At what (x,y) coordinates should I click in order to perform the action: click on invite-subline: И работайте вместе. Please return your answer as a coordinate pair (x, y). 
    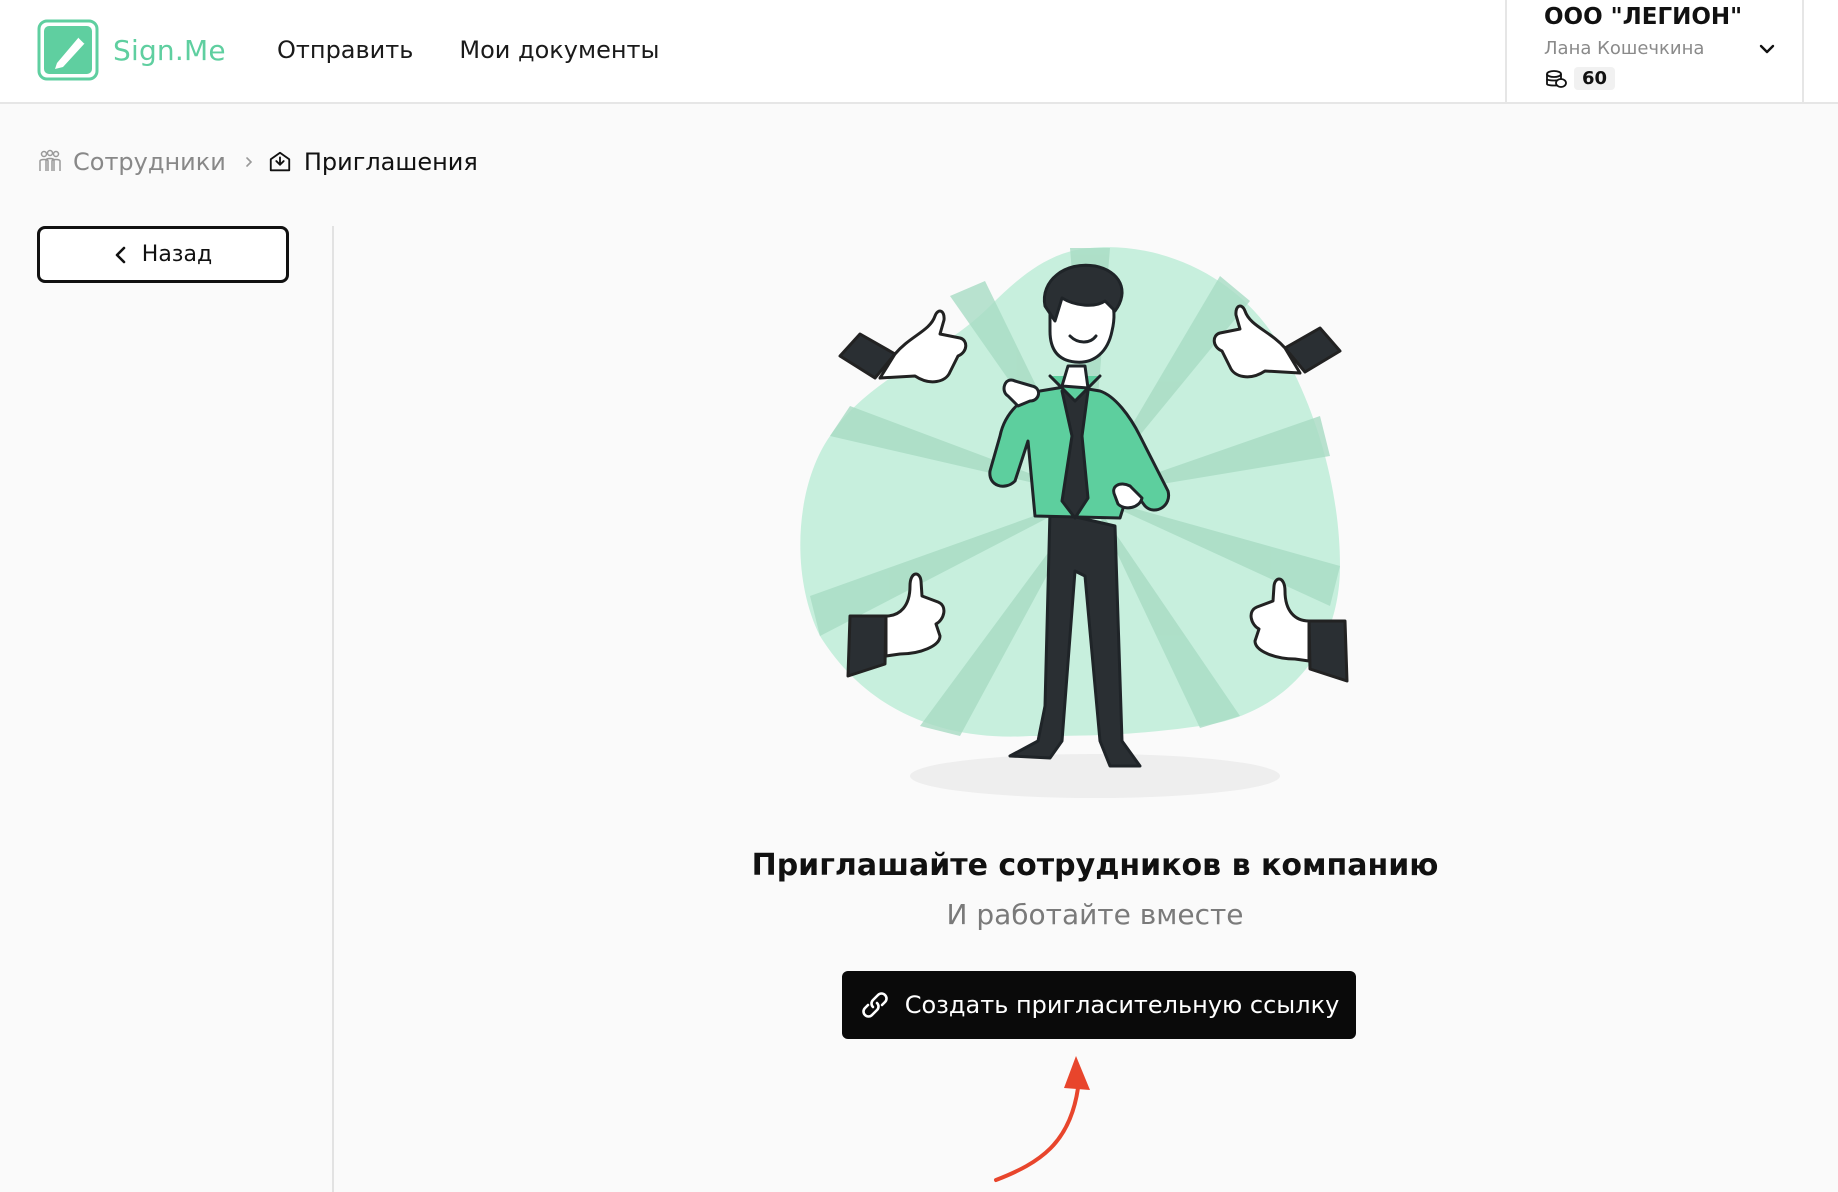
    Looking at the image, I should click on (1095, 914).